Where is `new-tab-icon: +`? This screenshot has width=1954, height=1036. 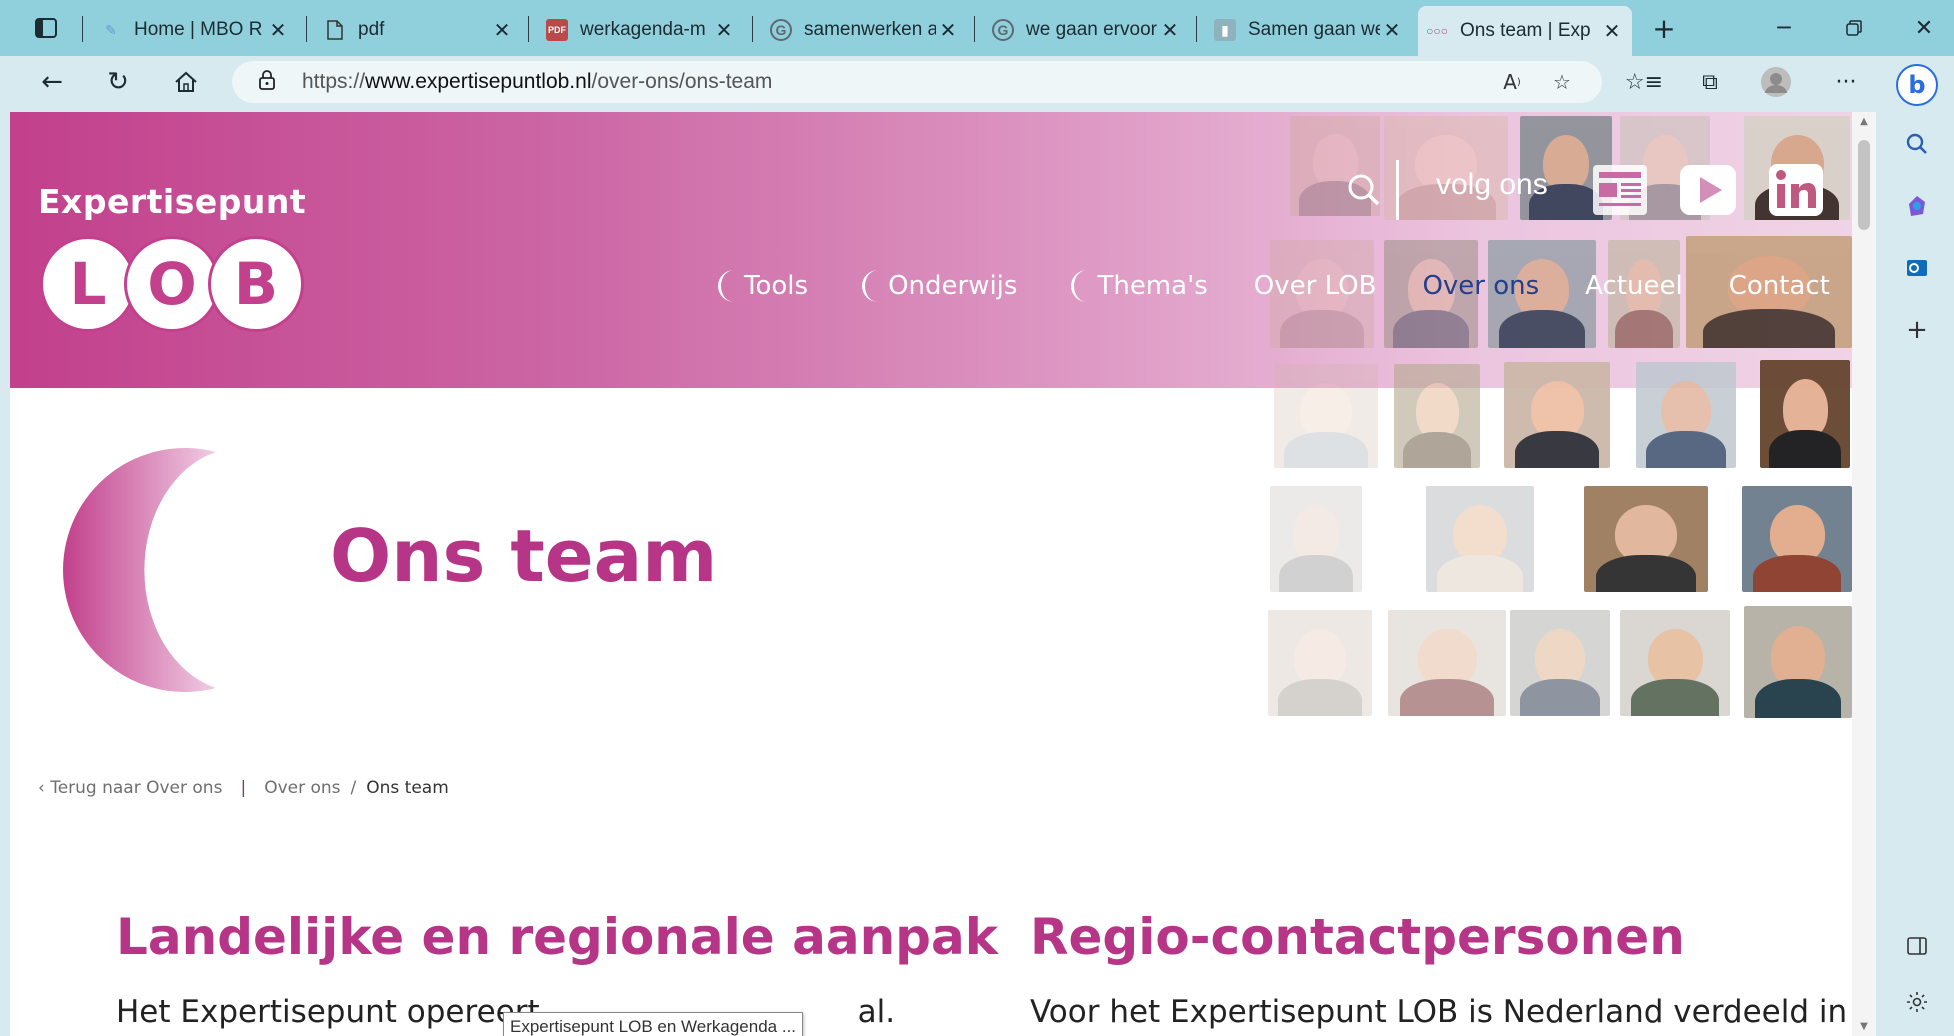 new-tab-icon: + is located at coordinates (1664, 28).